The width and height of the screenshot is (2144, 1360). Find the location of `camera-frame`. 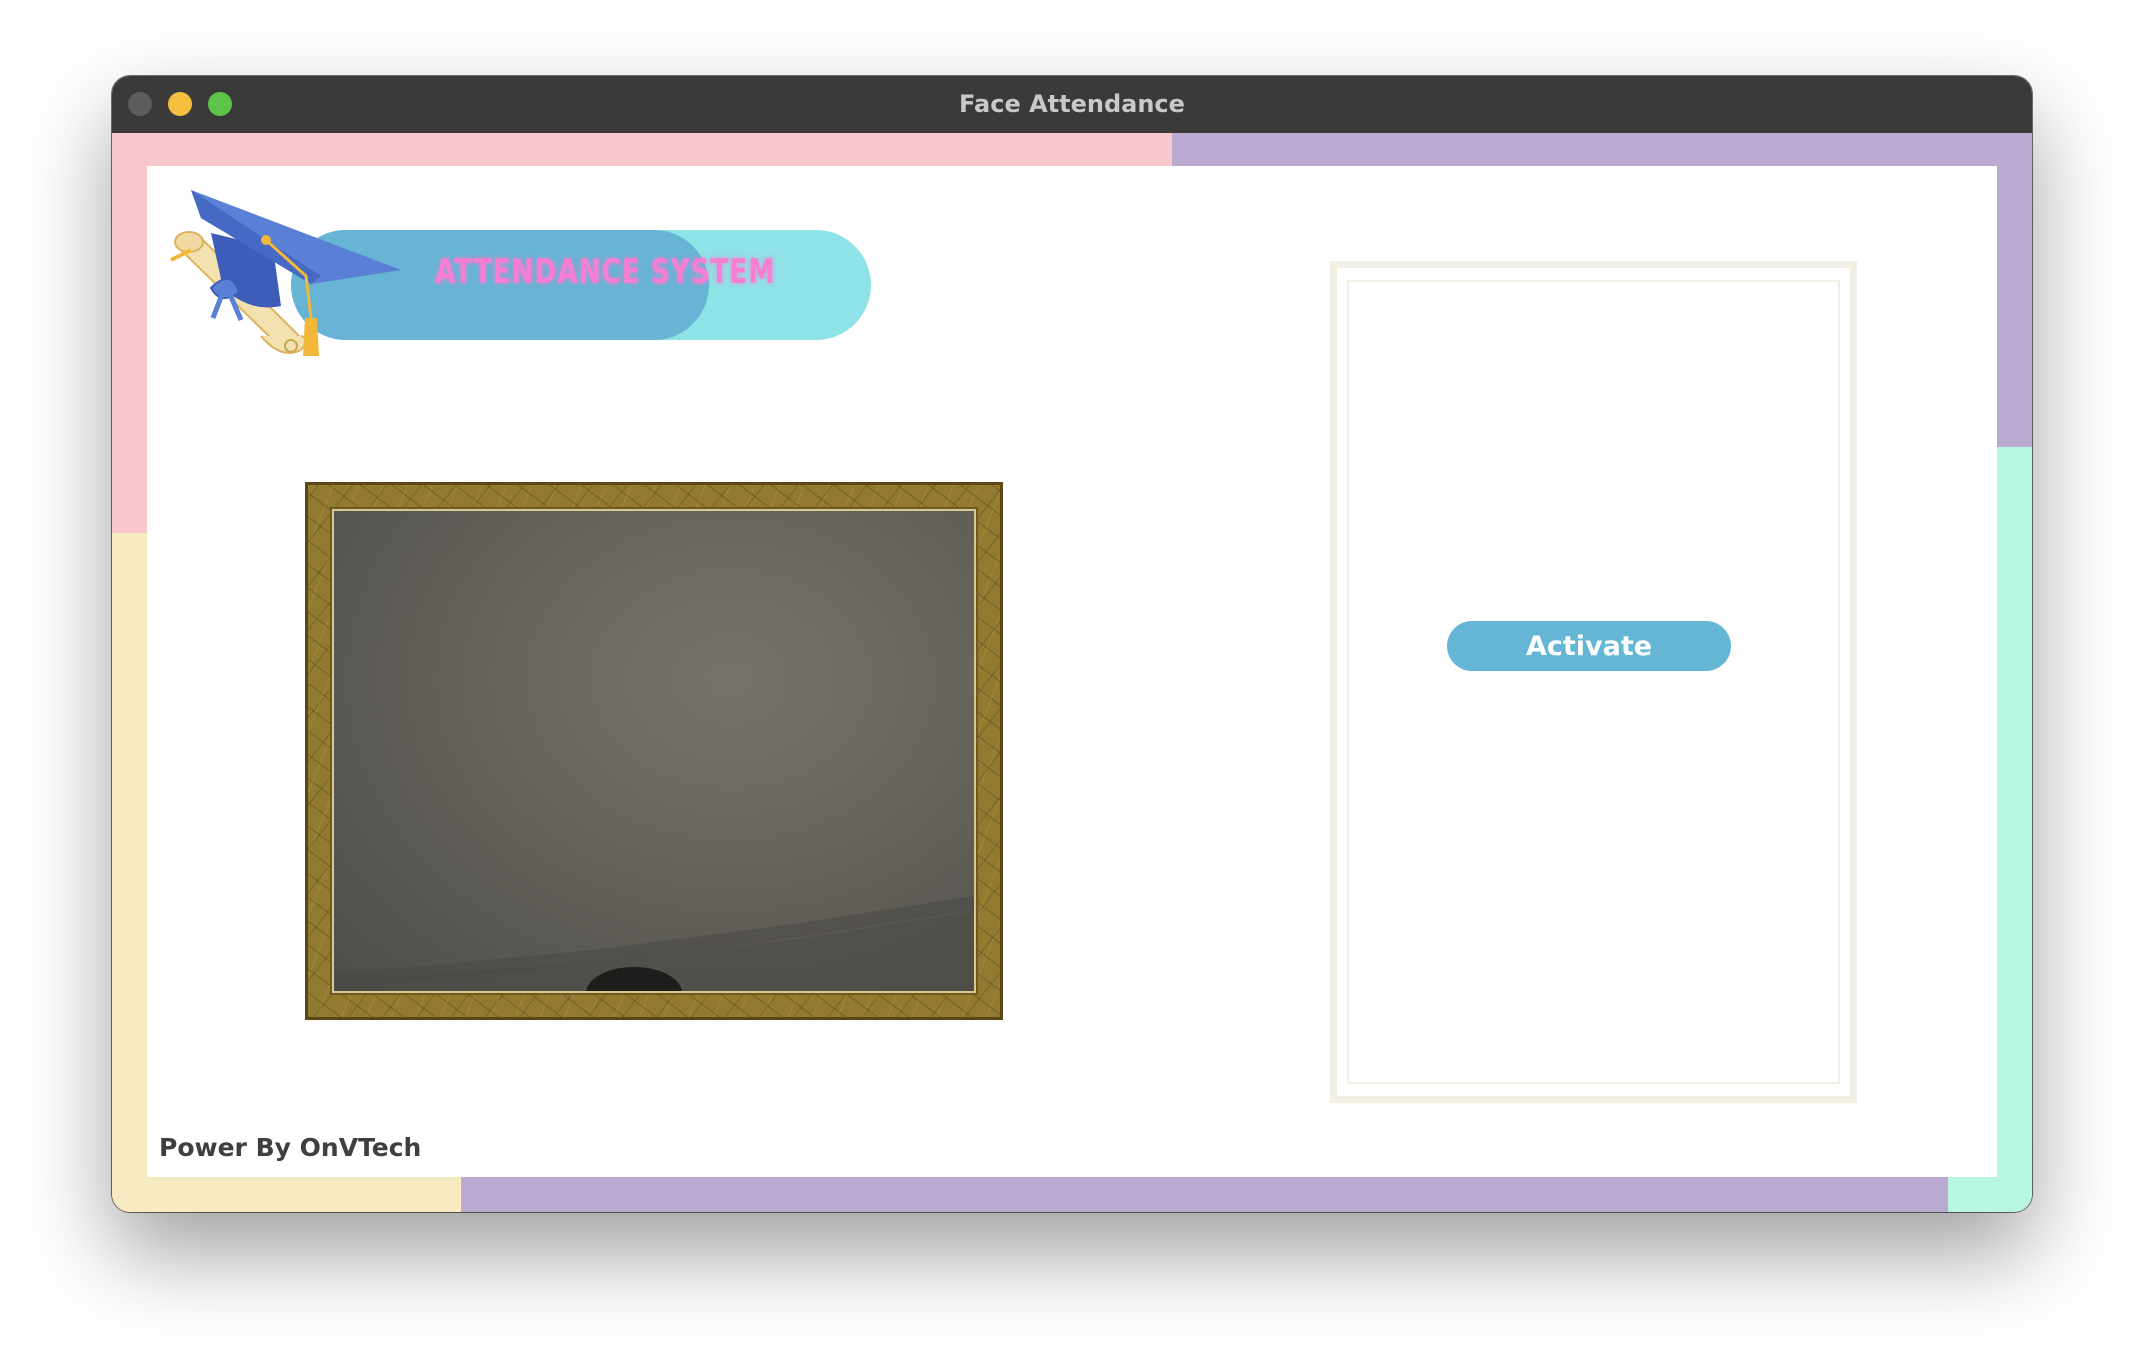

camera-frame is located at coordinates (654, 751).